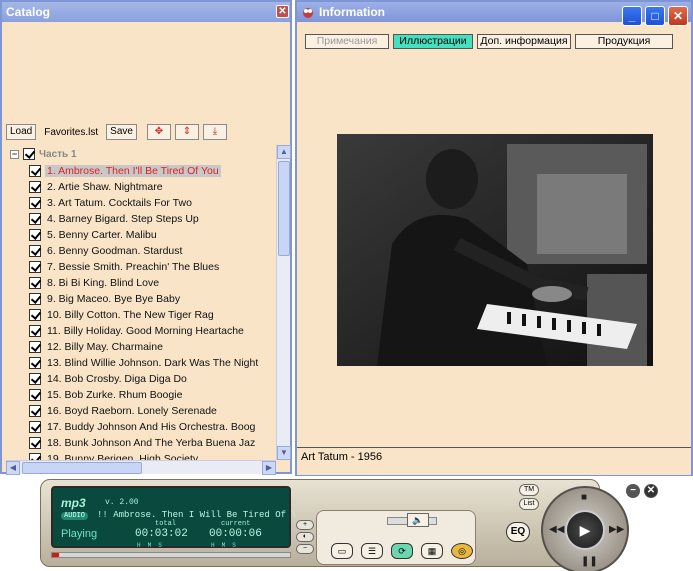 This screenshot has width=693, height=571. What do you see at coordinates (529, 504) in the screenshot?
I see `list-button: List` at bounding box center [529, 504].